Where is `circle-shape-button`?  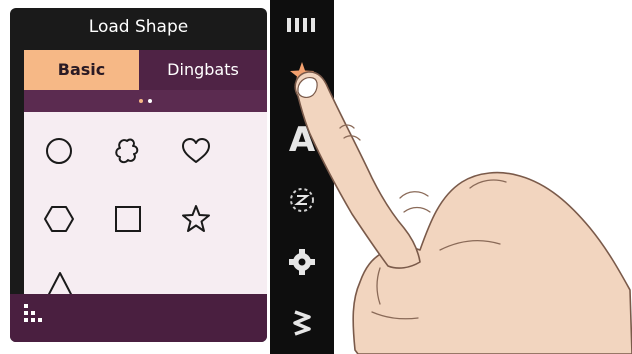
circle-shape-button is located at coordinates (59, 151).